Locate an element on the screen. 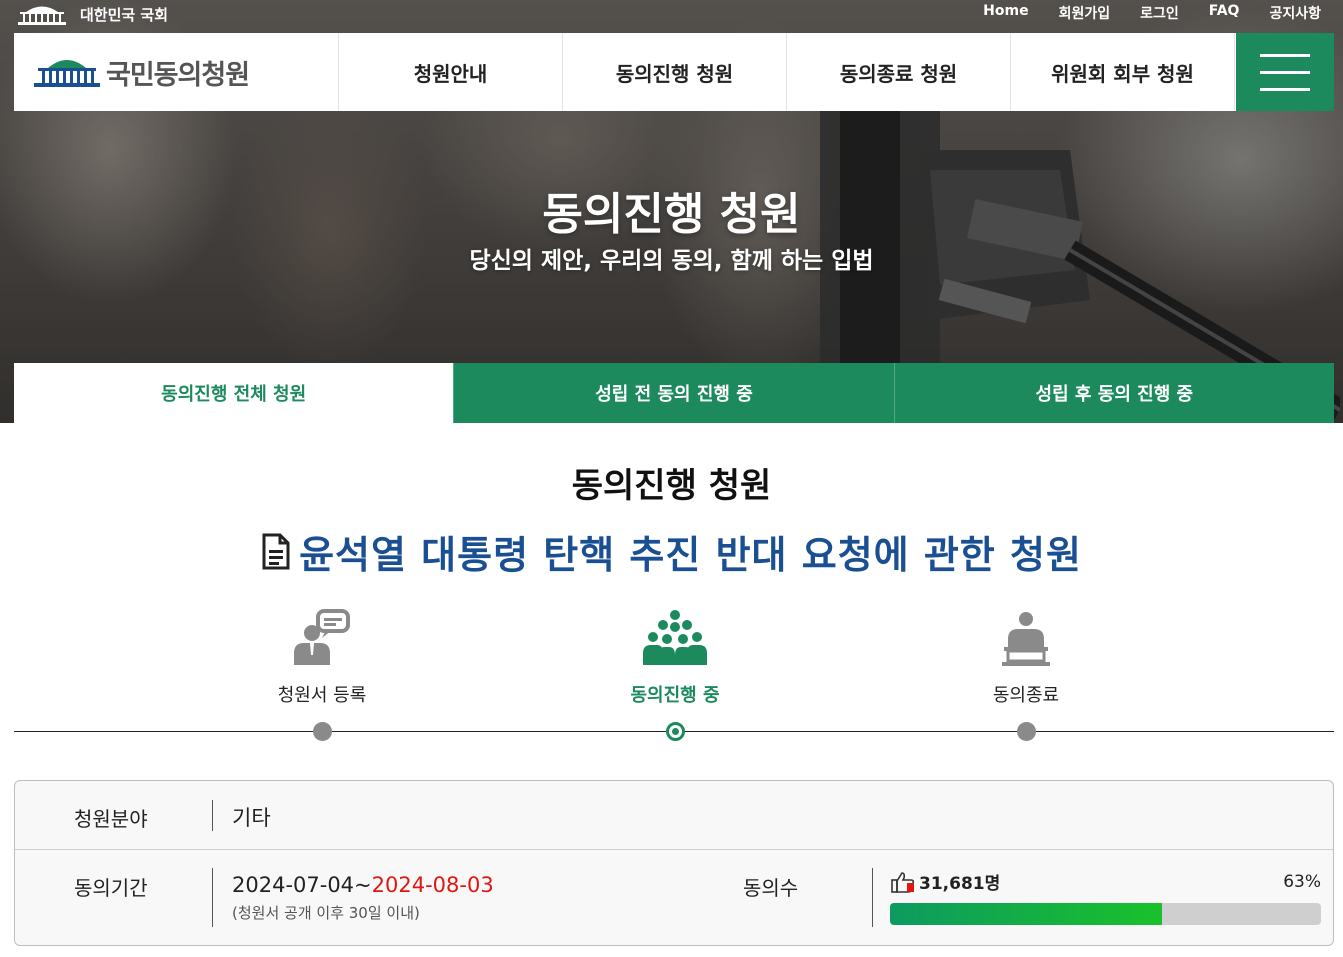 The image size is (1343, 957). signup-link: 회원가입 is located at coordinates (1085, 13).